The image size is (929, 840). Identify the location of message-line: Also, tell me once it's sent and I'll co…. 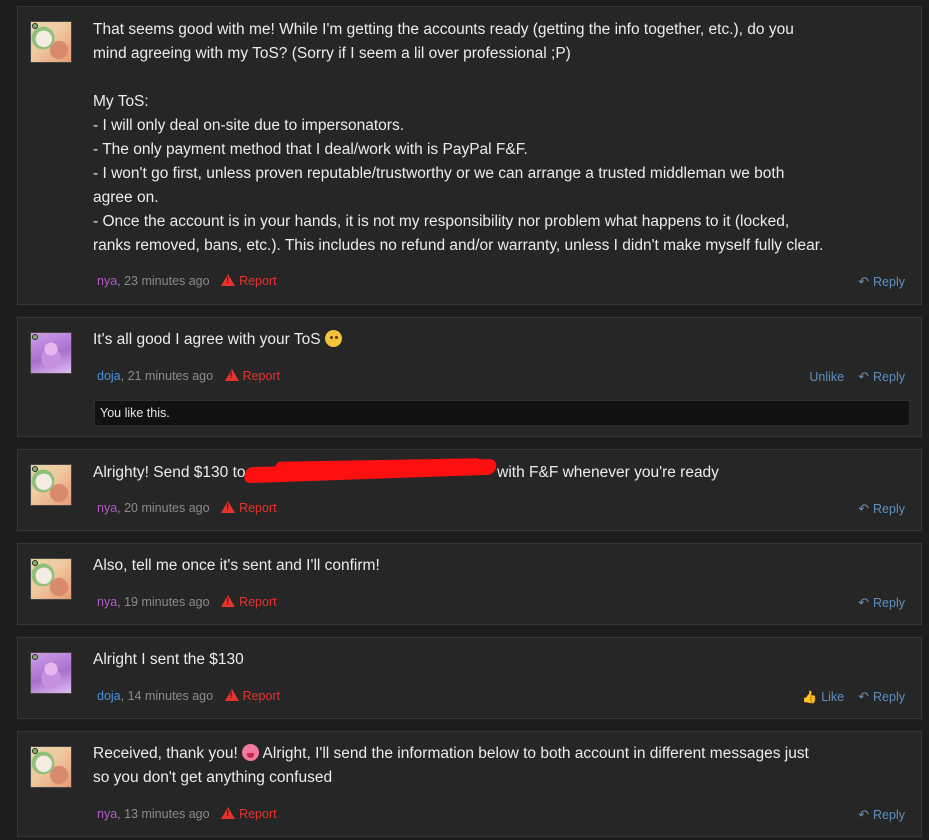
(236, 565).